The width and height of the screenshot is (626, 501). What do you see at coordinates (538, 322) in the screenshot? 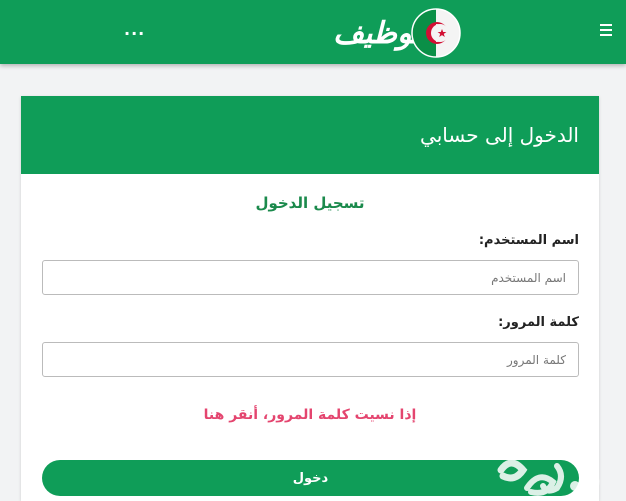
I see `password-label: كلمة المرور:` at bounding box center [538, 322].